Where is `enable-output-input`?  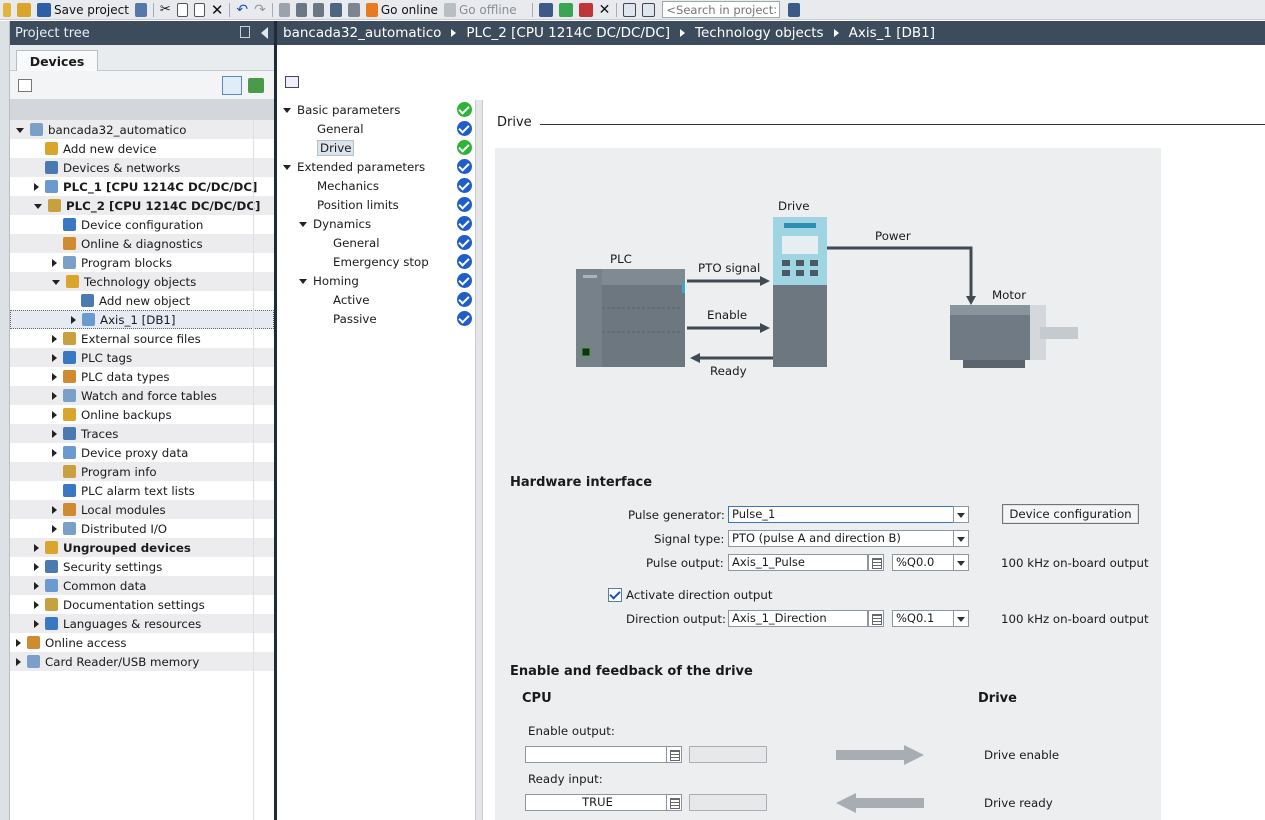 enable-output-input is located at coordinates (596, 754).